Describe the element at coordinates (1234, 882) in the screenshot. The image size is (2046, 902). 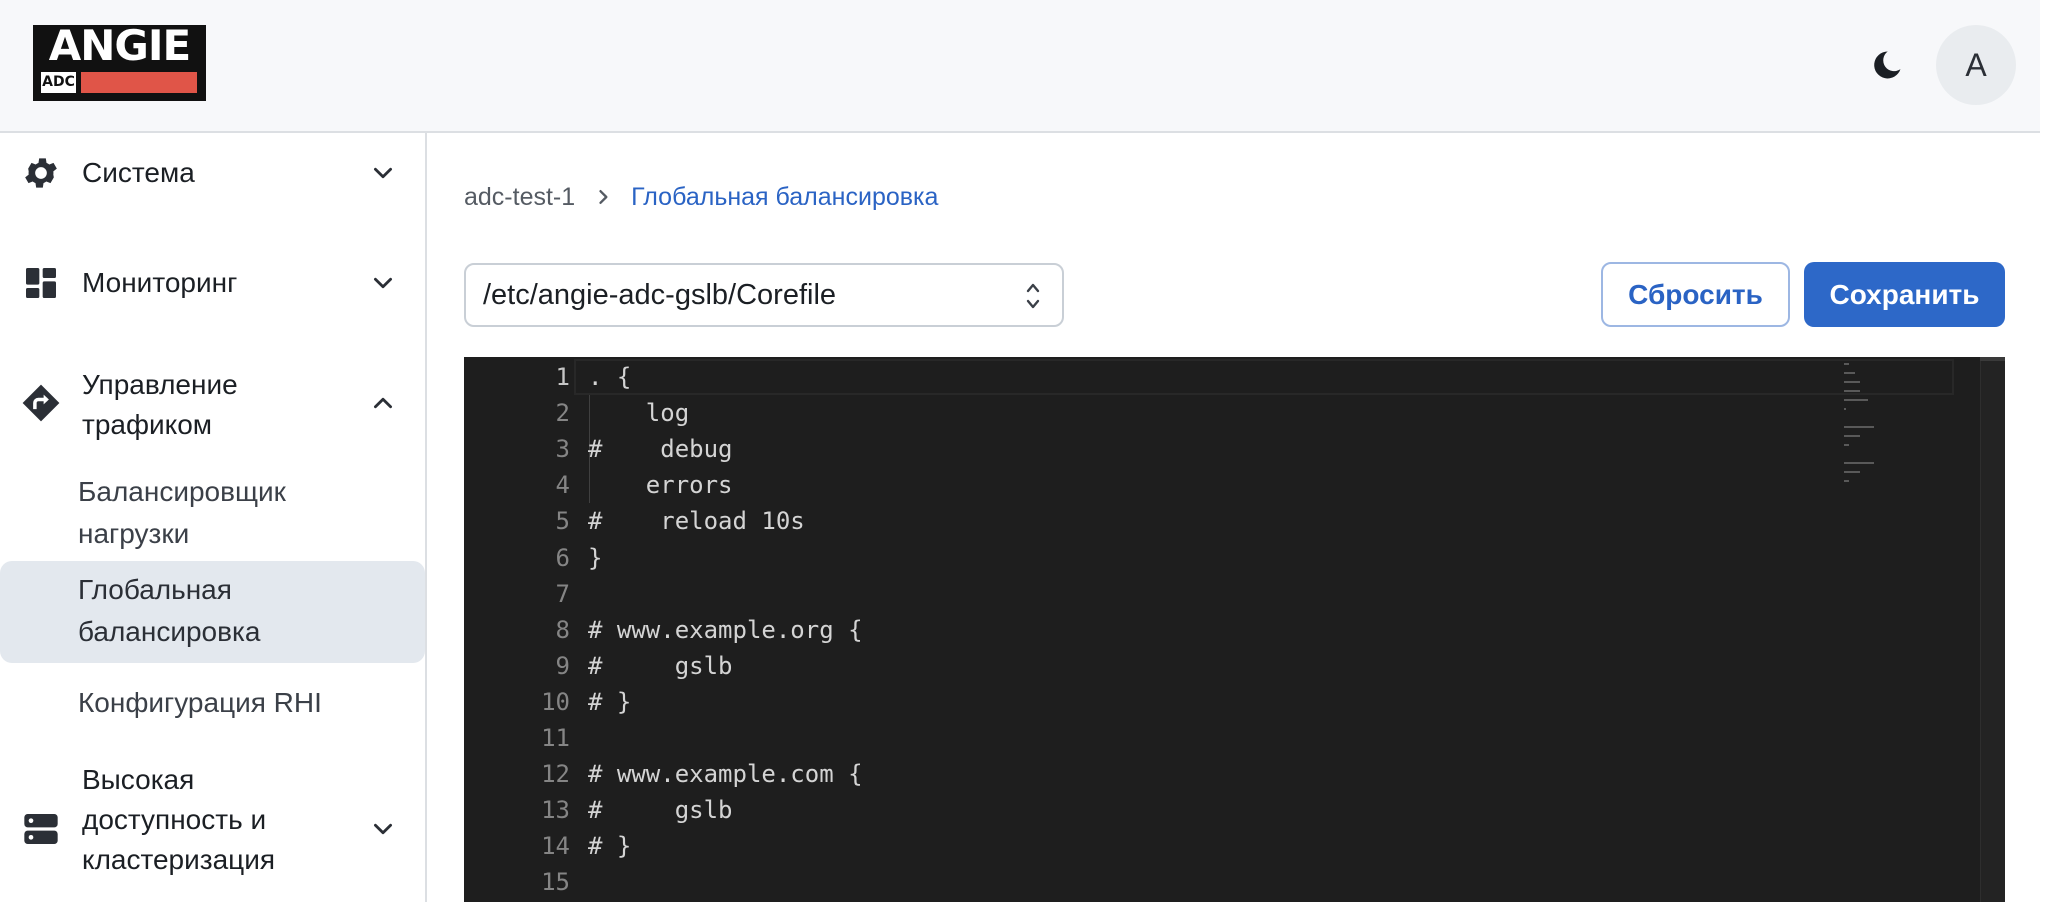
I see `editor-line: 15` at that location.